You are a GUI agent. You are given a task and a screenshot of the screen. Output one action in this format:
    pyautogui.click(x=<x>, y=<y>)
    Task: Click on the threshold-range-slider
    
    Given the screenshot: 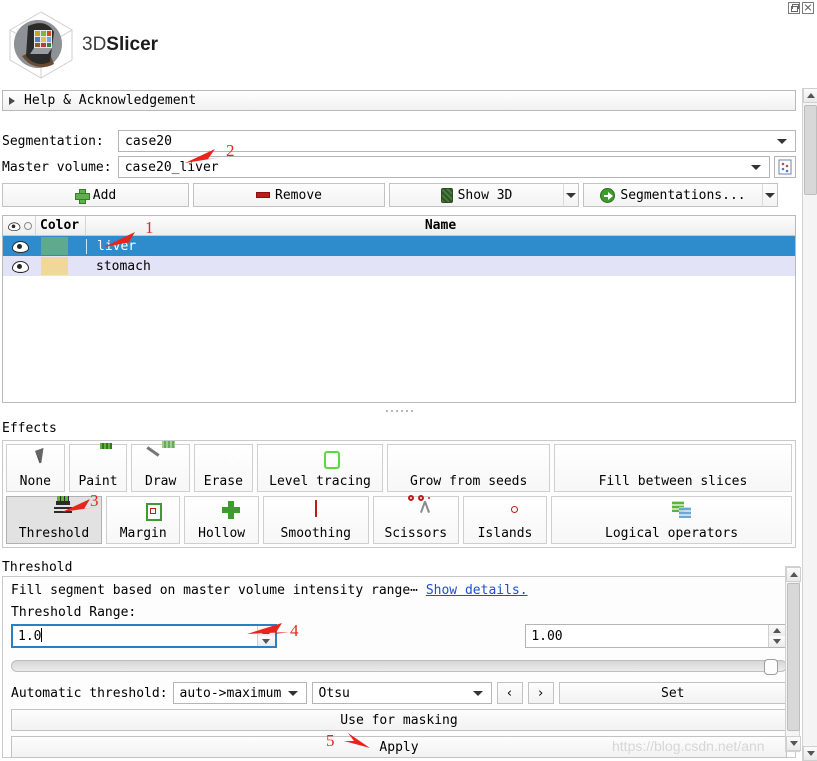 What is the action you would take?
    pyautogui.click(x=399, y=667)
    